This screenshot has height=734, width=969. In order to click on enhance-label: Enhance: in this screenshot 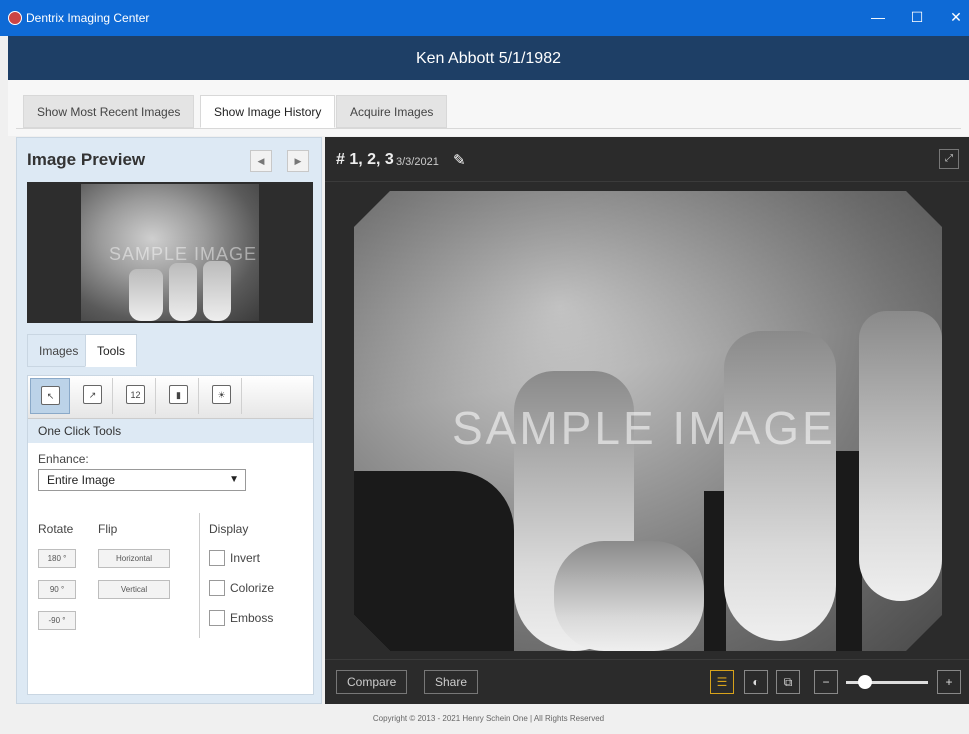, I will do `click(63, 459)`.